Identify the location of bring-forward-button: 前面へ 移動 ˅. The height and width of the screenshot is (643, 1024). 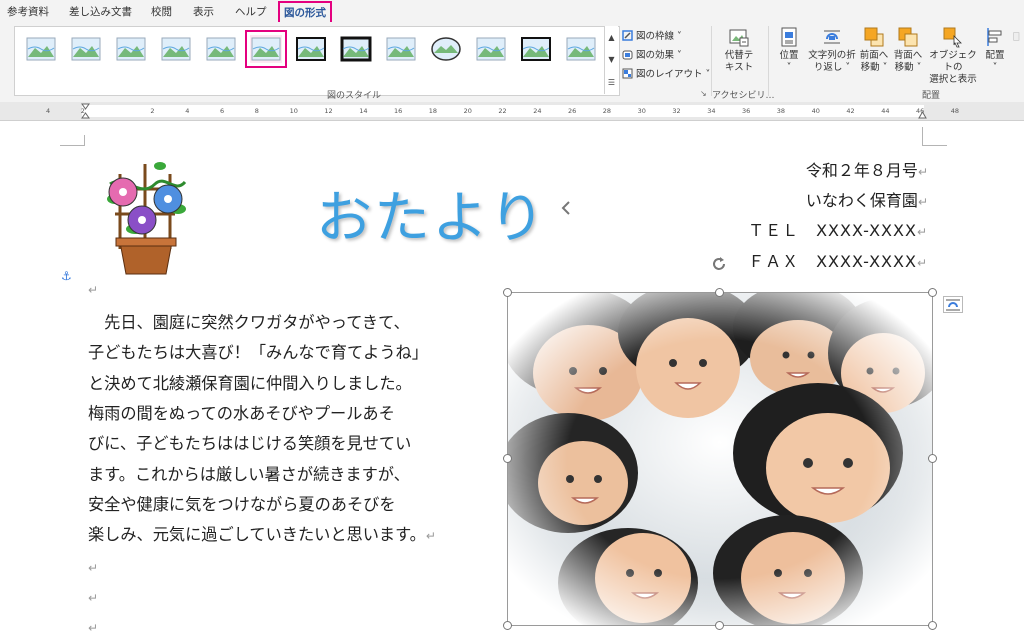
(874, 50).